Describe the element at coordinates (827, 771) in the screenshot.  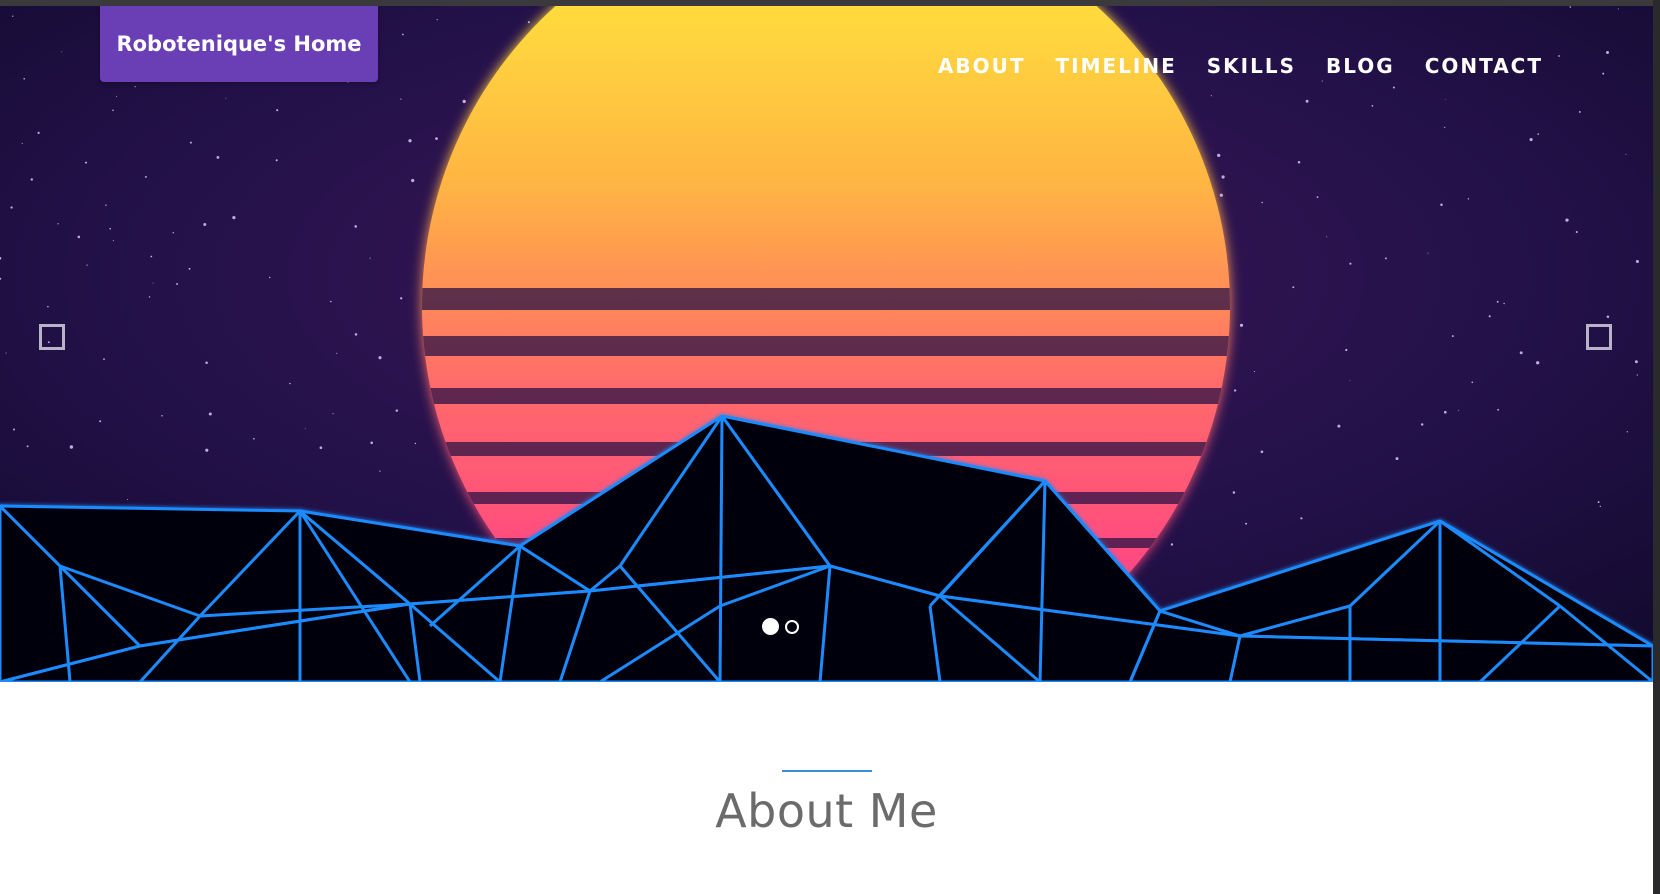
I see `about-title-rule` at that location.